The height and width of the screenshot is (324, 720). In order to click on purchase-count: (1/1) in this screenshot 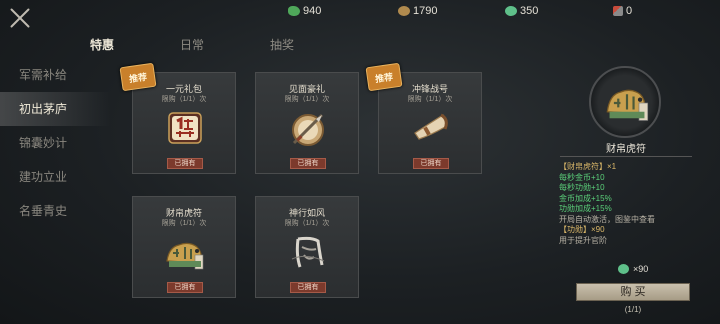, I will do `click(633, 309)`.